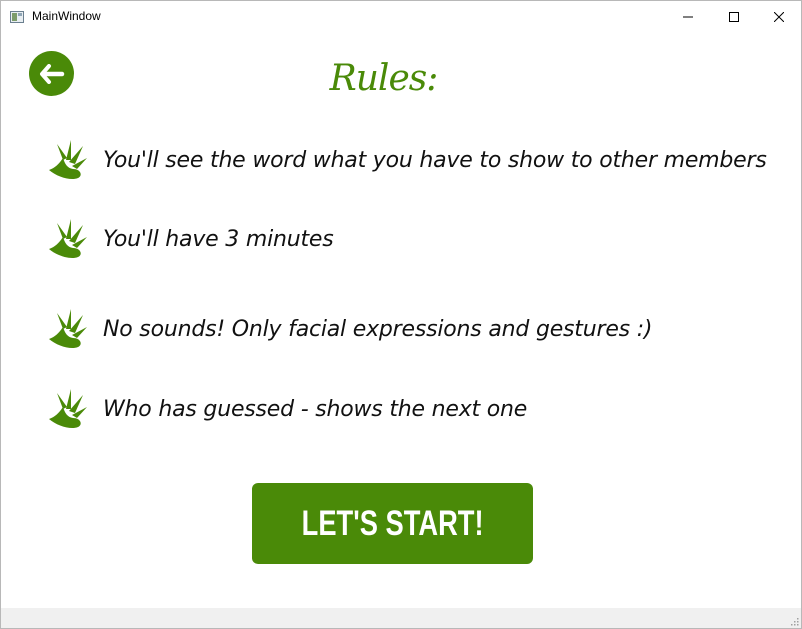 Image resolution: width=802 pixels, height=629 pixels. I want to click on start-button-label: LET'S START!, so click(392, 523).